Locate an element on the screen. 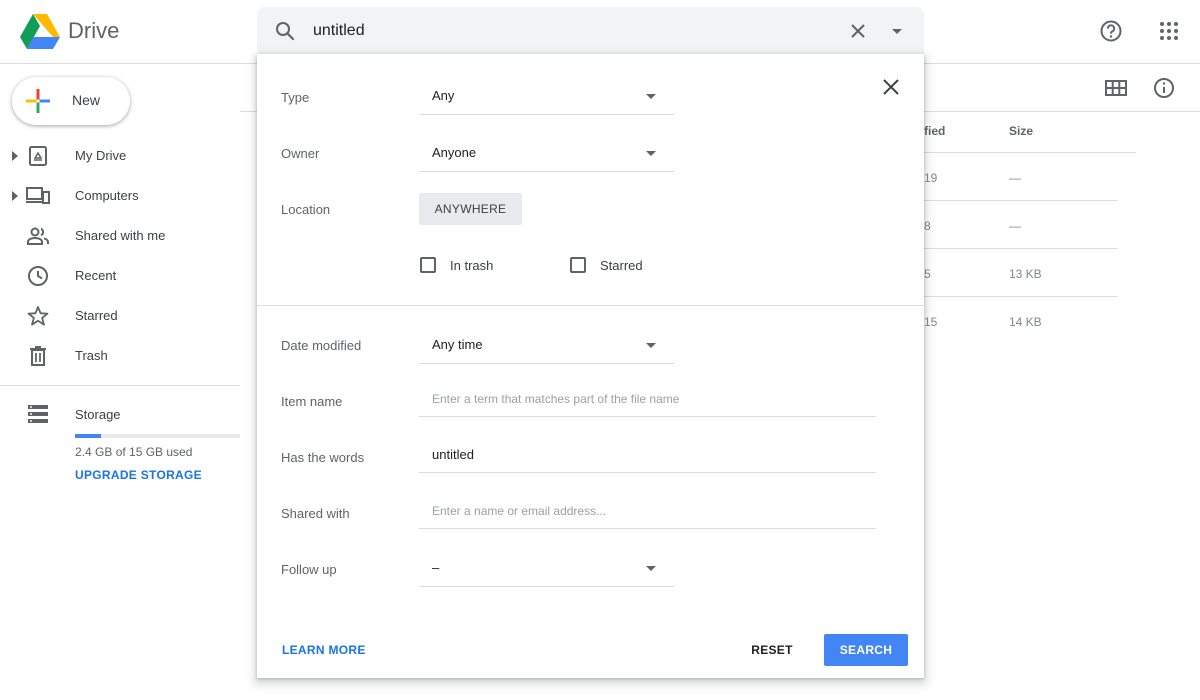 The width and height of the screenshot is (1200, 700). clock-icon is located at coordinates (38, 276).